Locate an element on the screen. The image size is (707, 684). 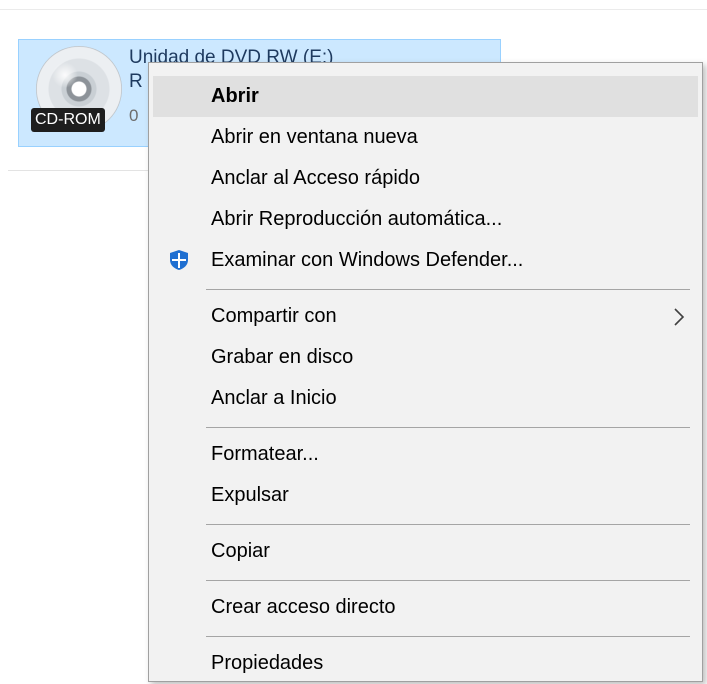
menu-item-label: Compartir con is located at coordinates (274, 316).